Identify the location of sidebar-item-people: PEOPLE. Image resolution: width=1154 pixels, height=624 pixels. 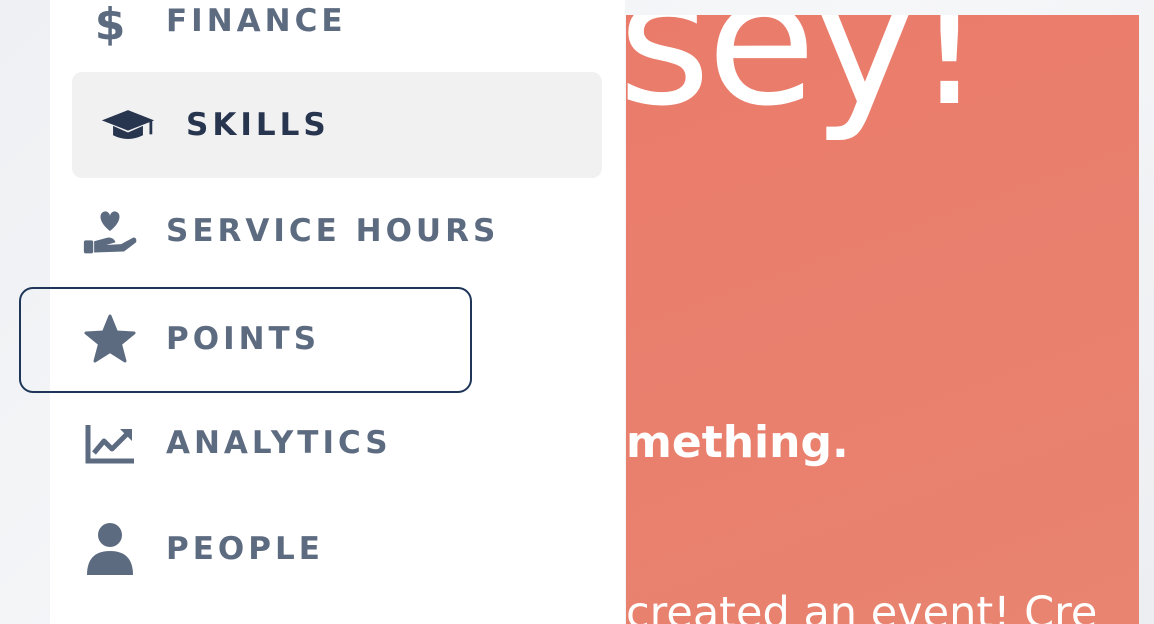
(337, 549).